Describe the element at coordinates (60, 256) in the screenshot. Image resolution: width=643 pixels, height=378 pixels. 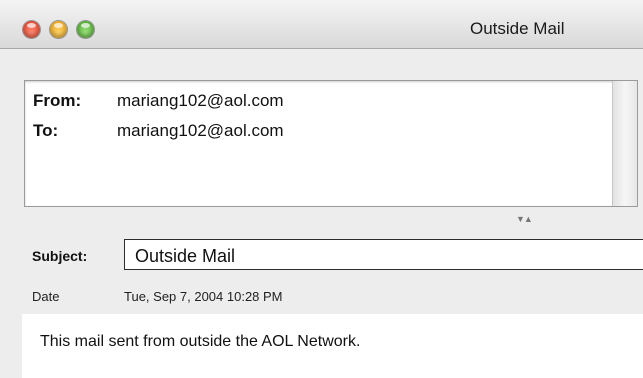
I see `subject-label: Subject:` at that location.